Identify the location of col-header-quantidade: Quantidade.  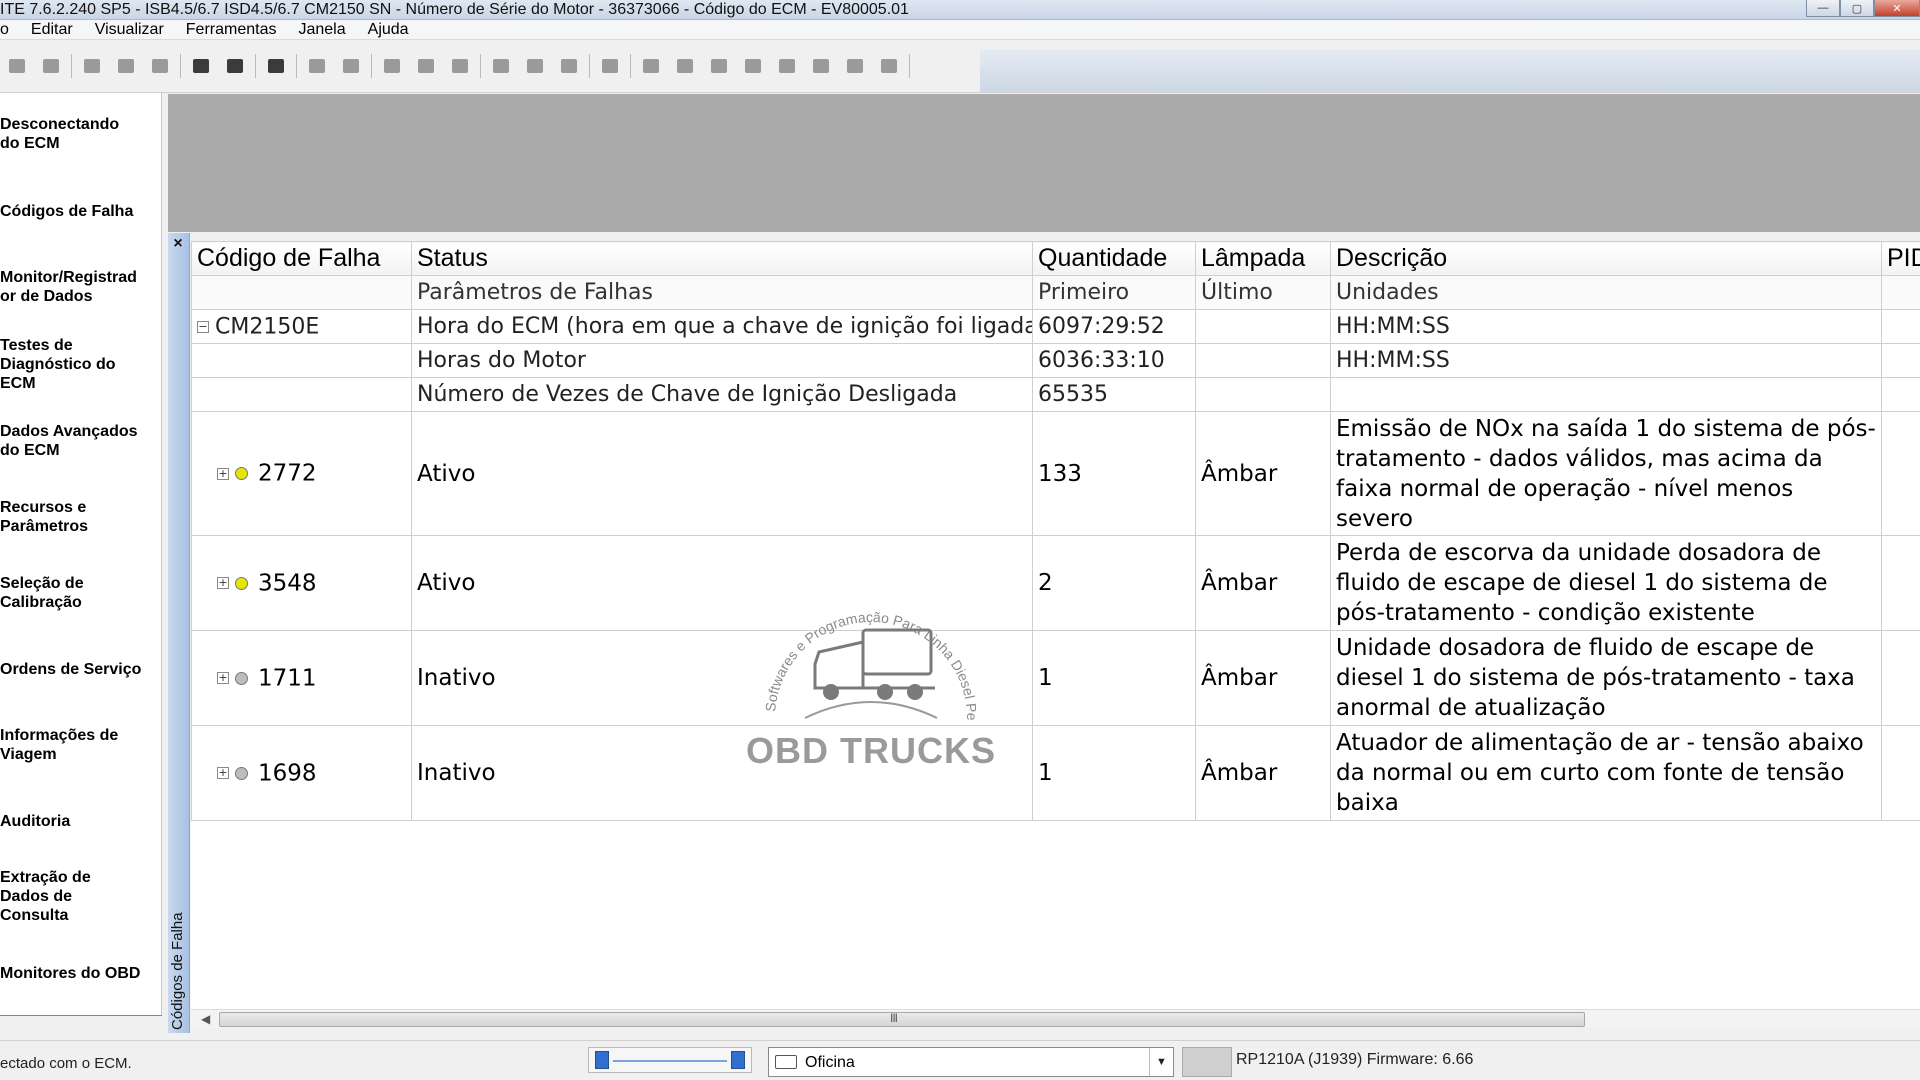
(1114, 258).